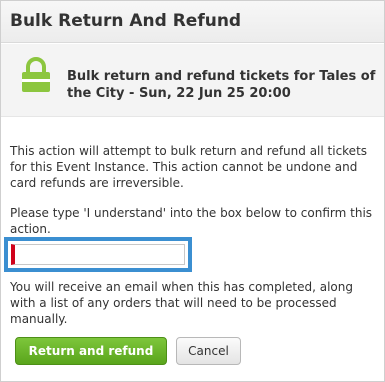 The width and height of the screenshot is (385, 382). What do you see at coordinates (36, 74) in the screenshot?
I see `lock-icon` at bounding box center [36, 74].